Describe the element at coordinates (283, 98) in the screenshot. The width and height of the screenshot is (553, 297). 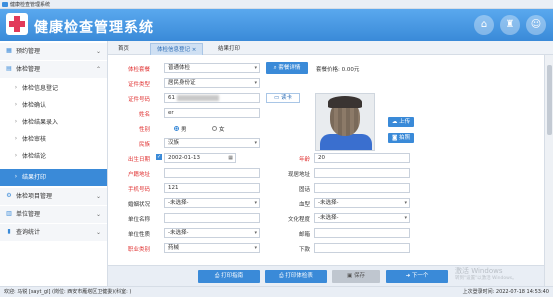
I see `read-card-button: ▭ 读卡` at that location.